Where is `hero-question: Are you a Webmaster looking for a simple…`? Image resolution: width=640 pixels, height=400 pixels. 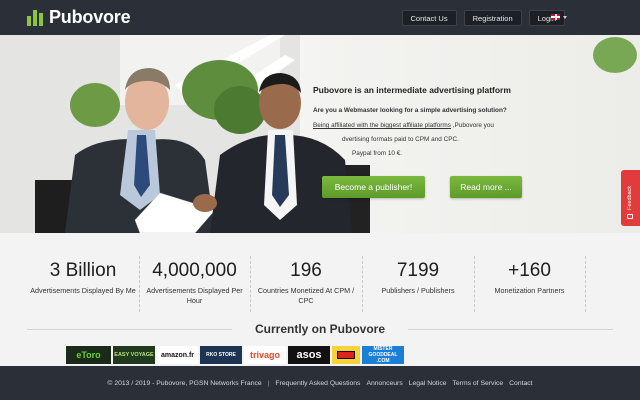 hero-question: Are you a Webmaster looking for a simple… is located at coordinates (410, 110).